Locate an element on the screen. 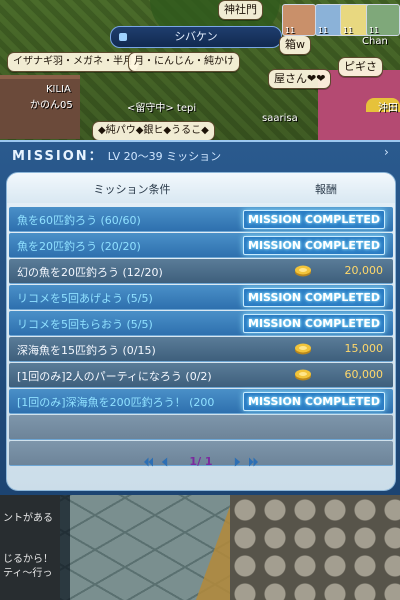  reward-amount: 20,000 is located at coordinates (364, 270).